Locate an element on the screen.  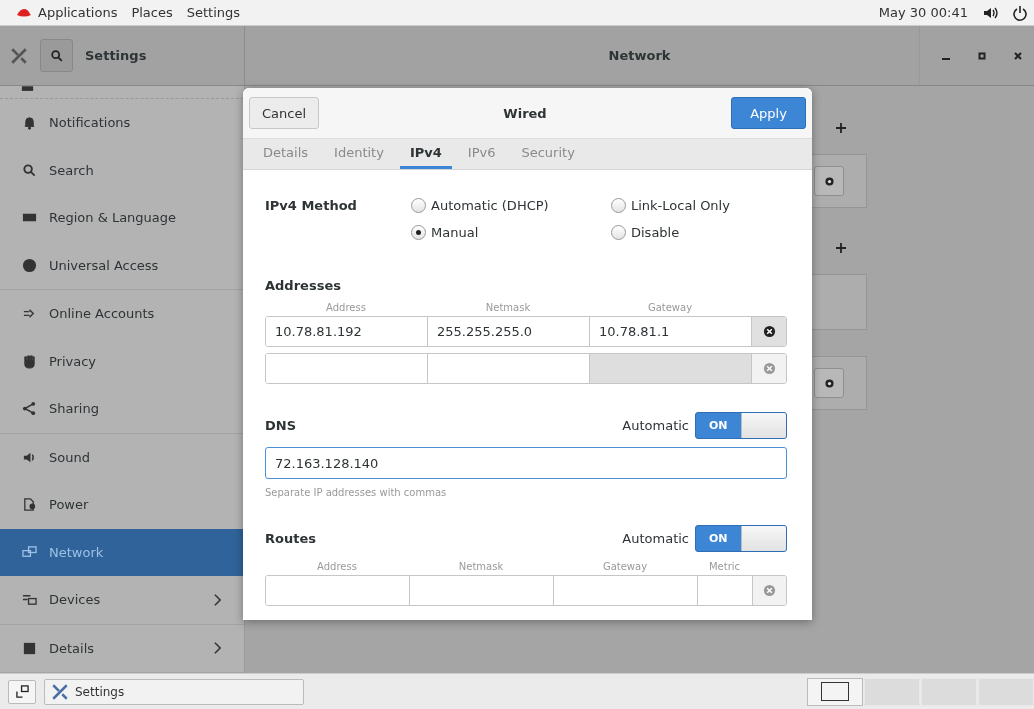
radio-label: Disable is located at coordinates (655, 232).